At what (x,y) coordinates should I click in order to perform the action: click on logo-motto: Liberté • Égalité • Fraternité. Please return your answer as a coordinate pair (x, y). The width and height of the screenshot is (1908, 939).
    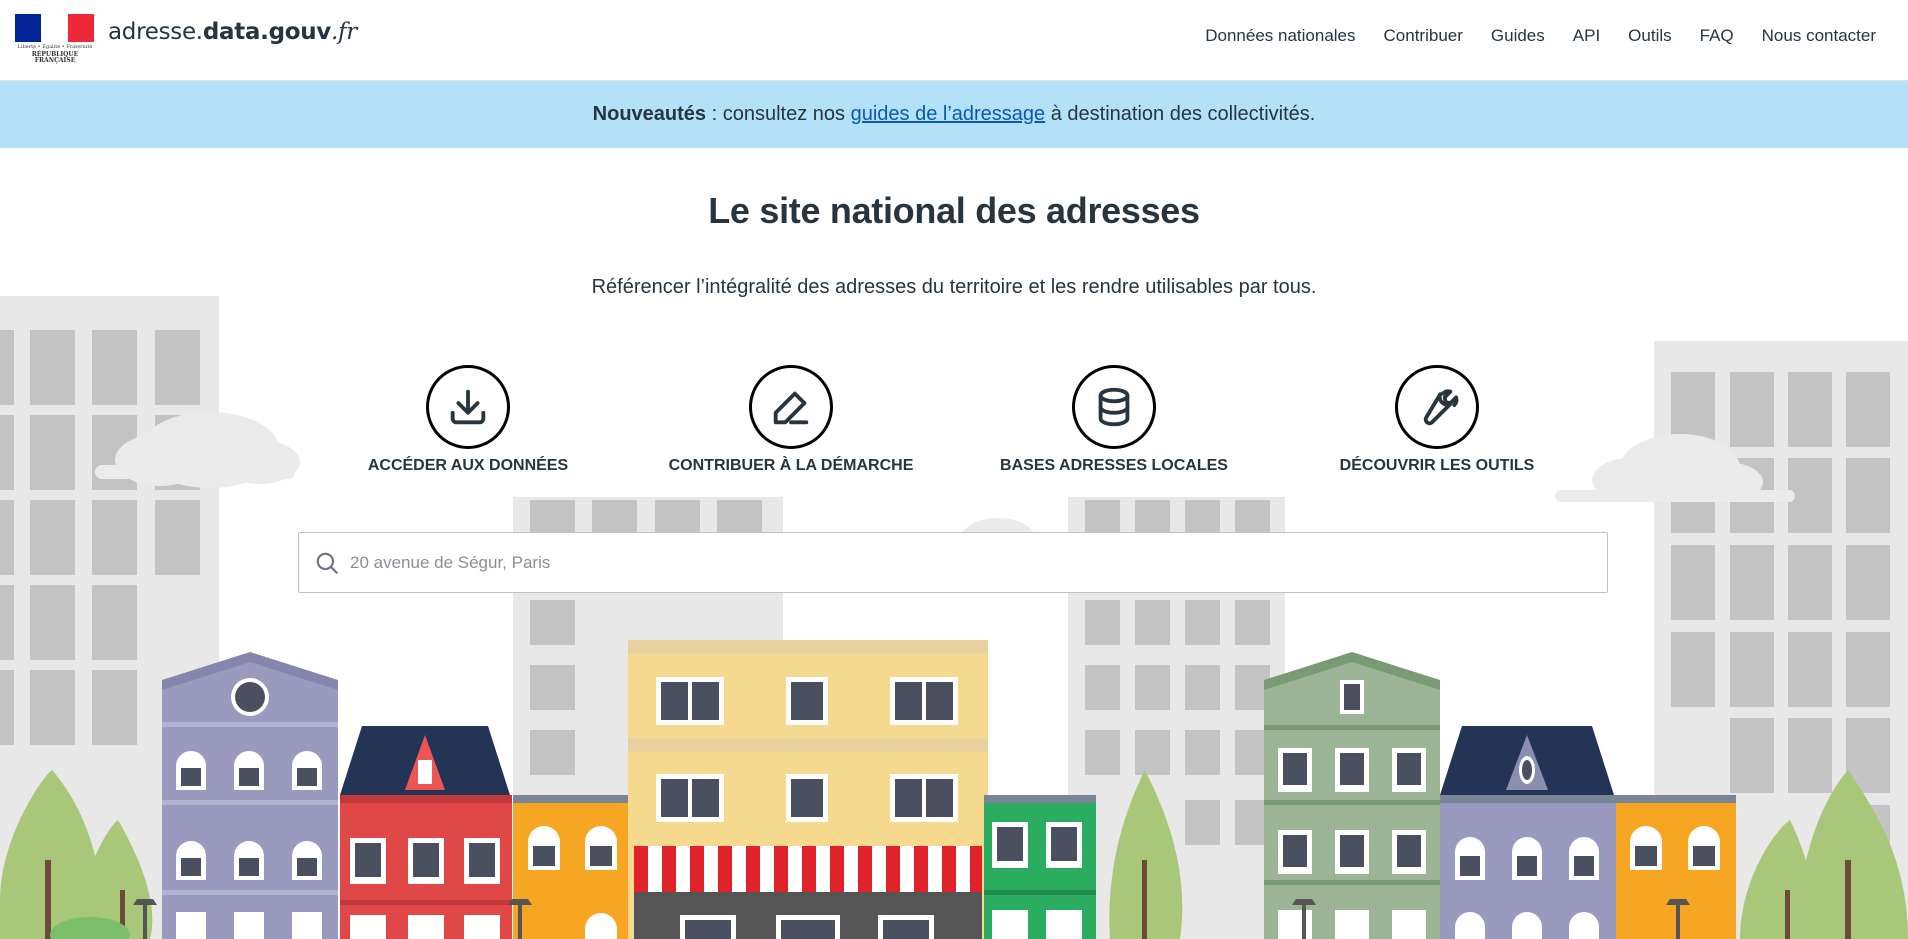
    Looking at the image, I should click on (55, 47).